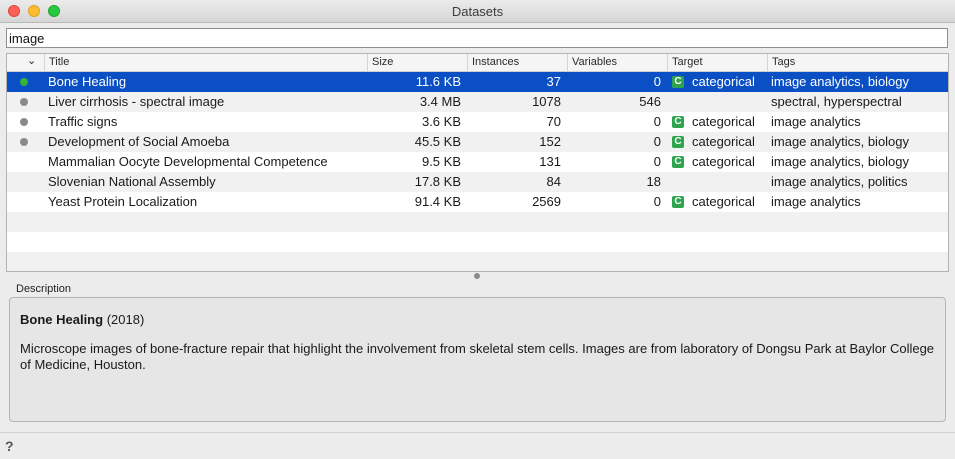  Describe the element at coordinates (477, 38) in the screenshot. I see `search-input` at that location.